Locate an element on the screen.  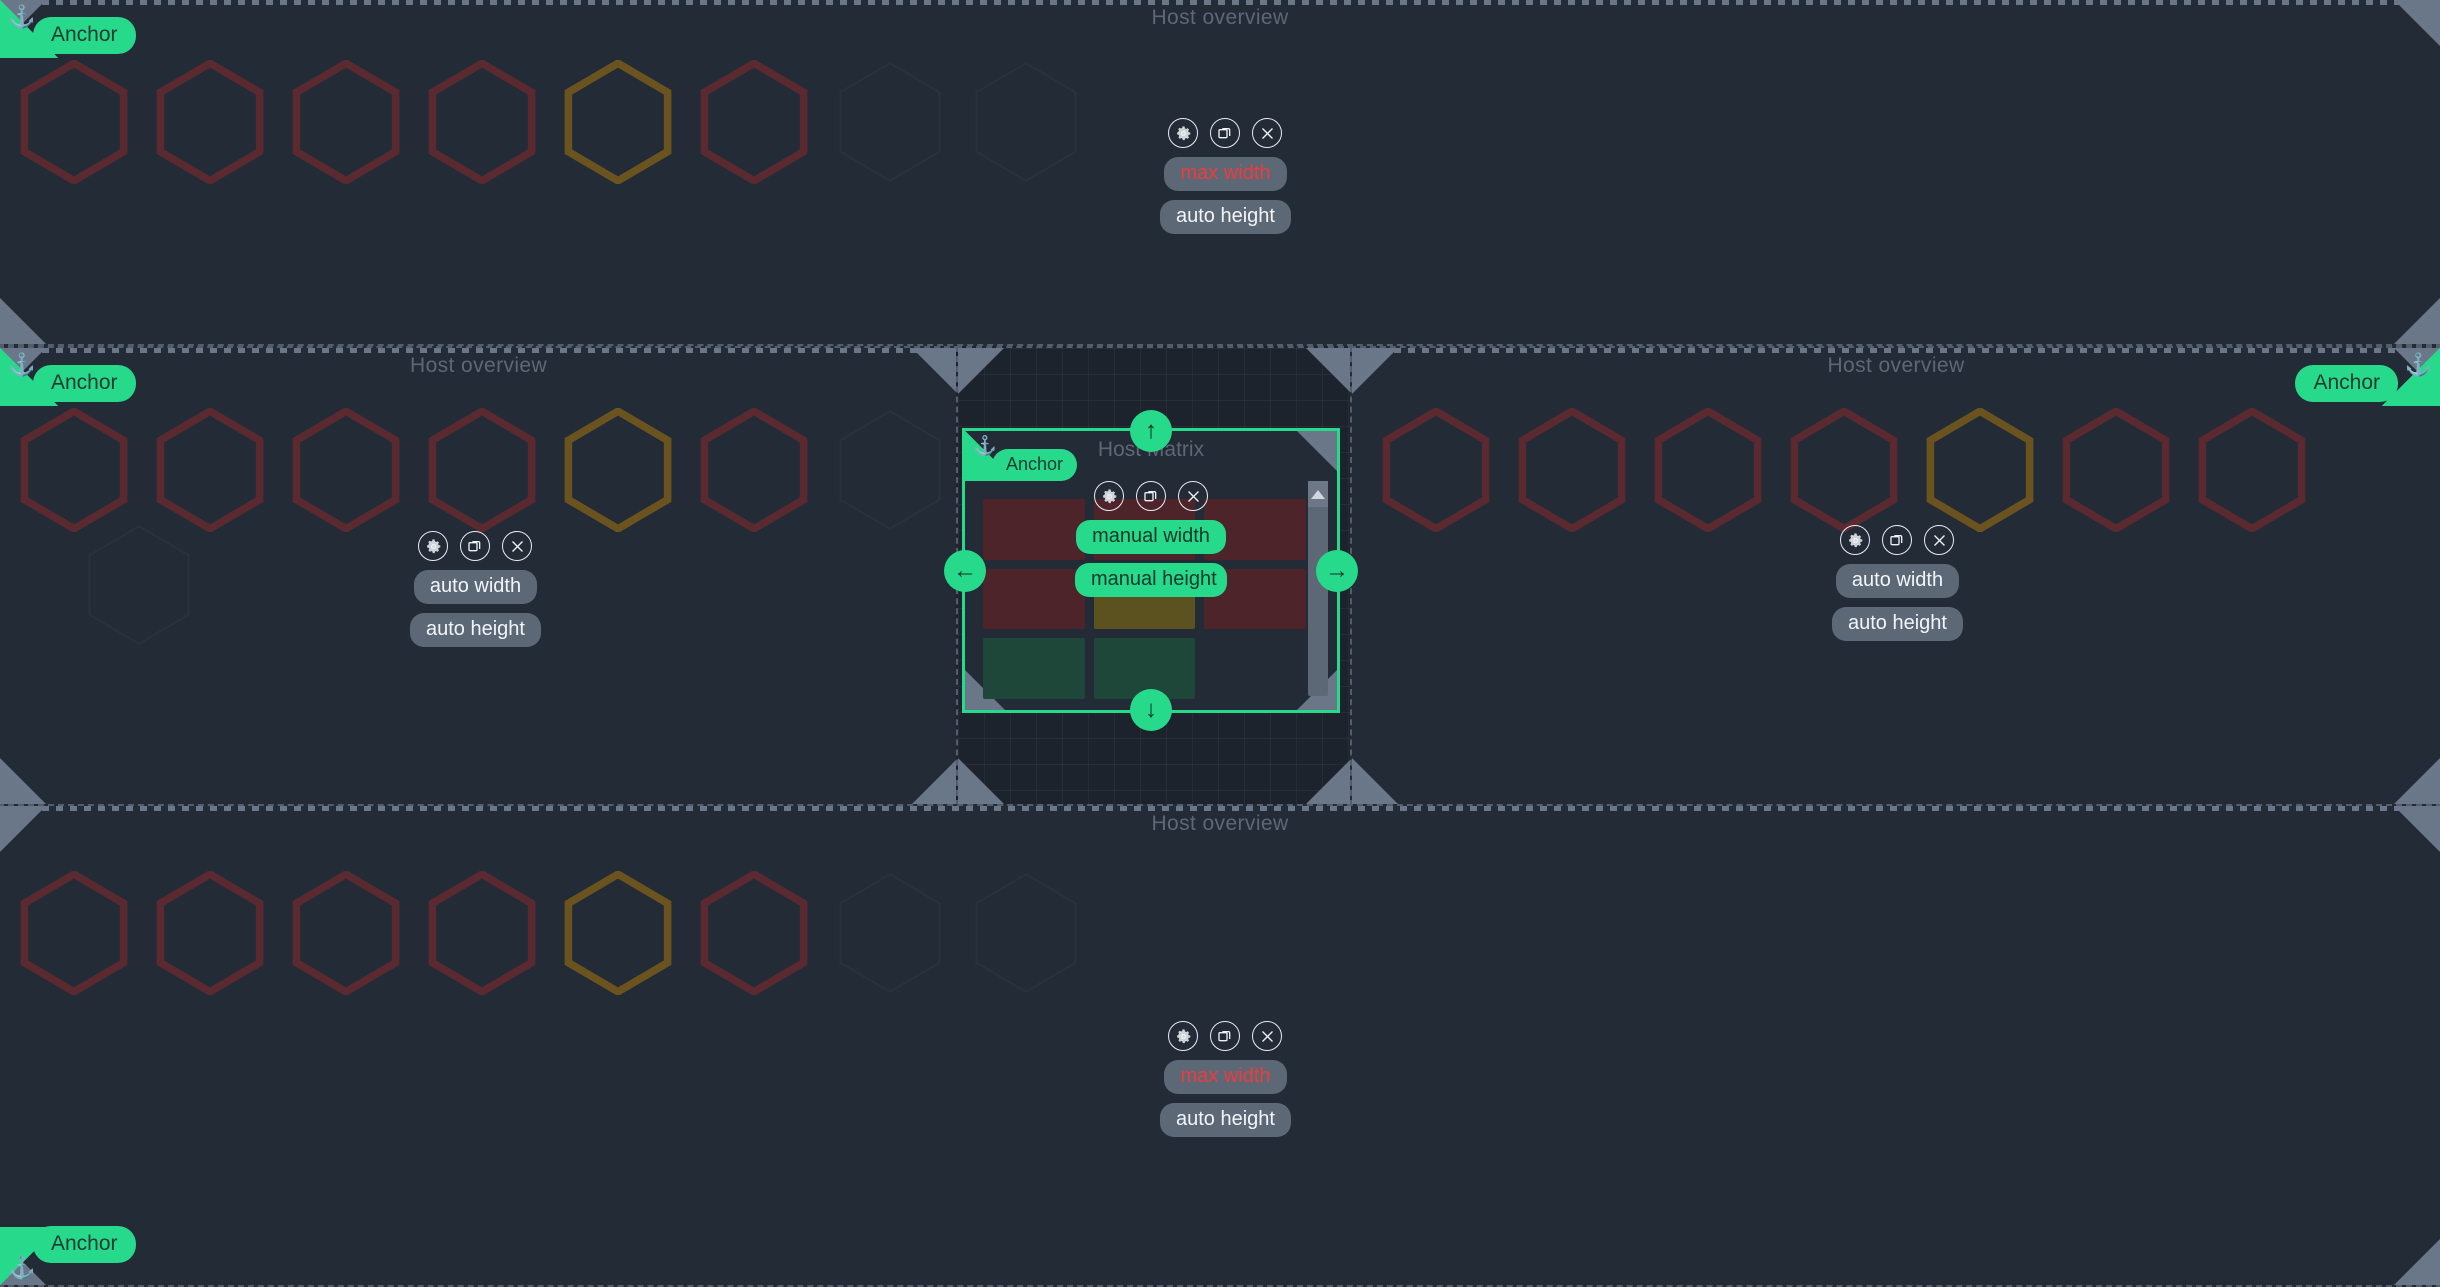
vertical-scrollbar is located at coordinates (1318, 588).